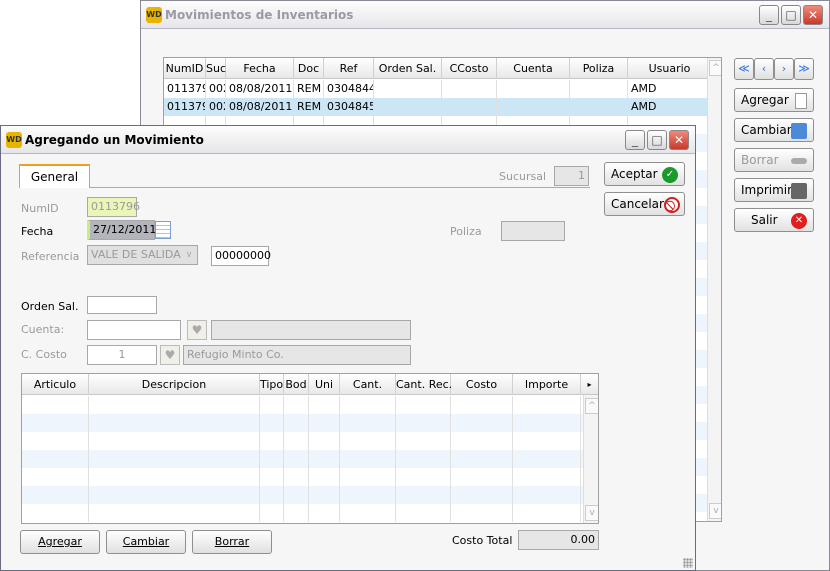 The width and height of the screenshot is (830, 571). I want to click on calendar-icon, so click(163, 230).